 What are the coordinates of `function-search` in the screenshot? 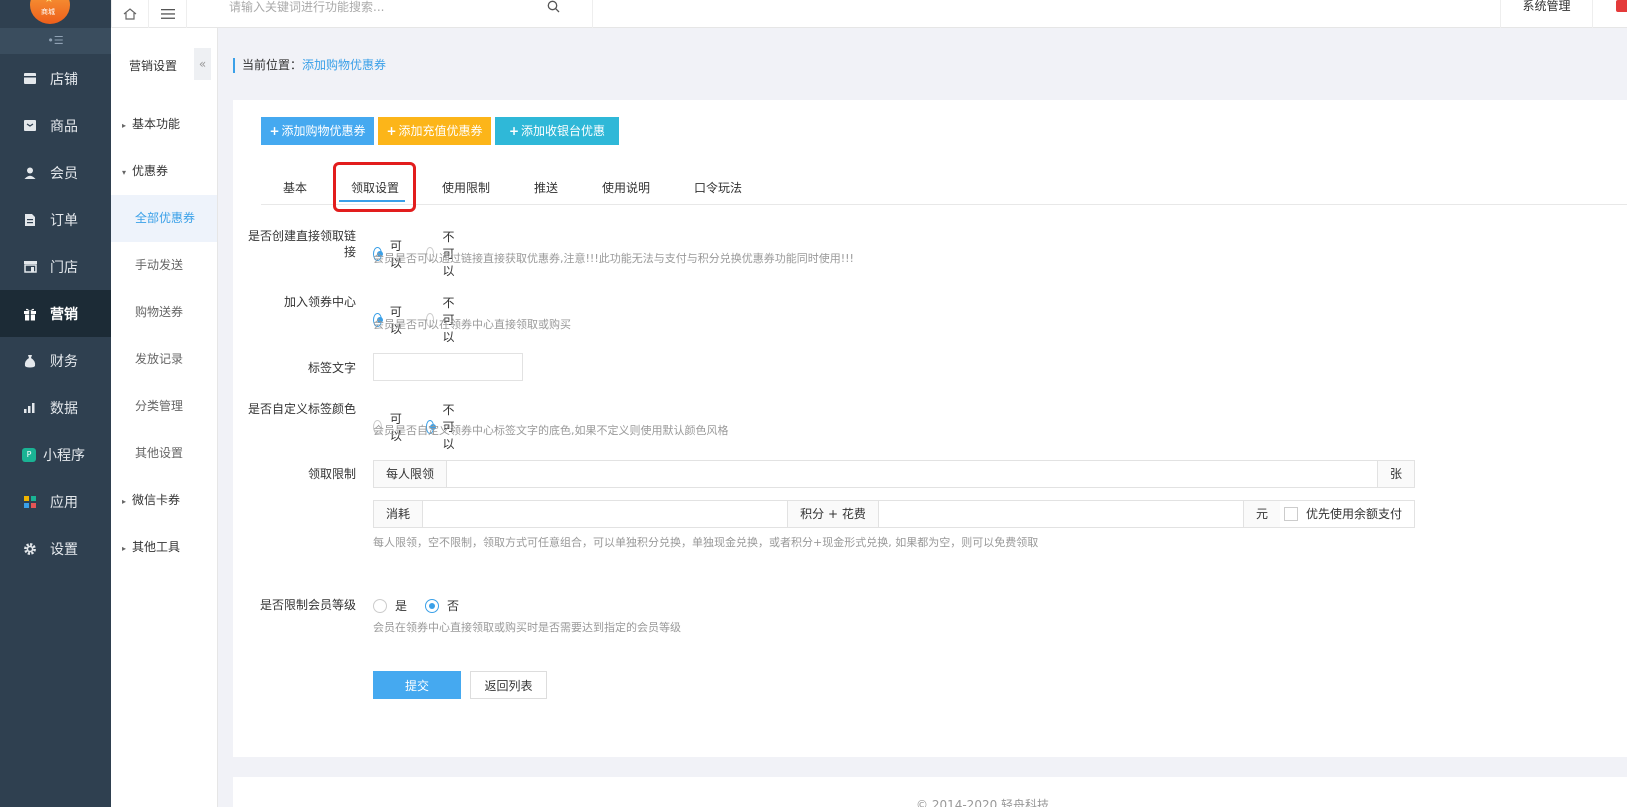 It's located at (401, 14).